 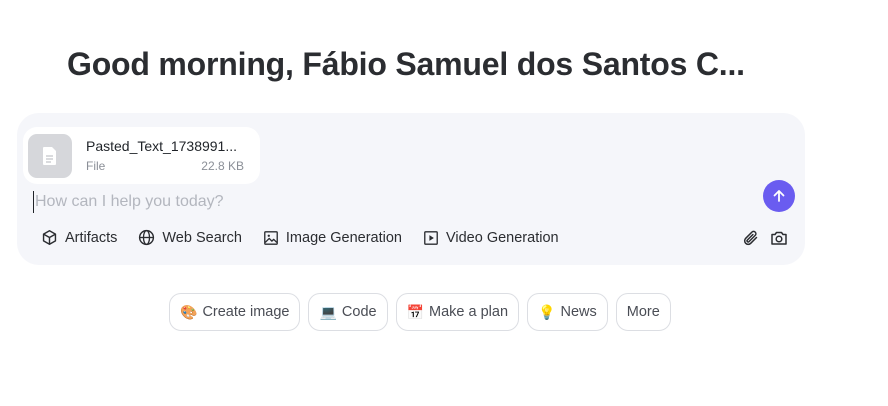 What do you see at coordinates (328, 311) in the screenshot?
I see `laptop-icon: 💻` at bounding box center [328, 311].